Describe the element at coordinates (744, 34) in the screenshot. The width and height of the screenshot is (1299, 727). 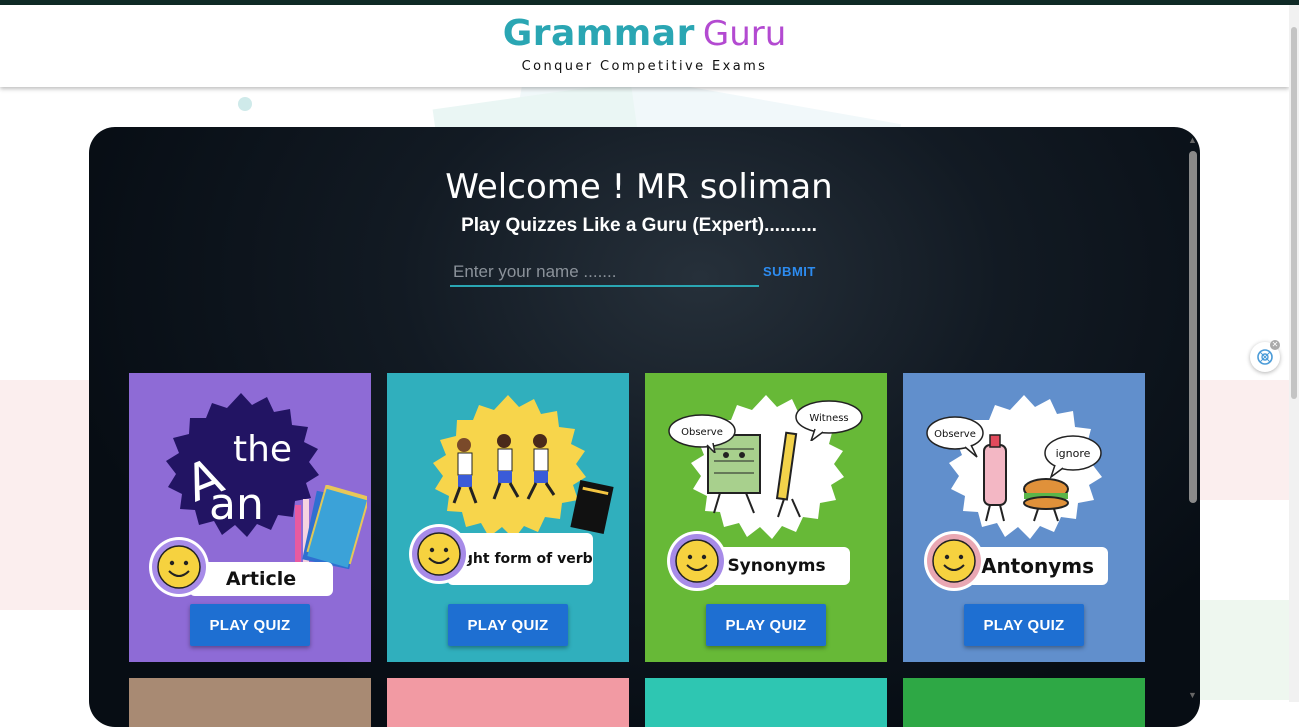
I see `brand-part2: Guru` at that location.